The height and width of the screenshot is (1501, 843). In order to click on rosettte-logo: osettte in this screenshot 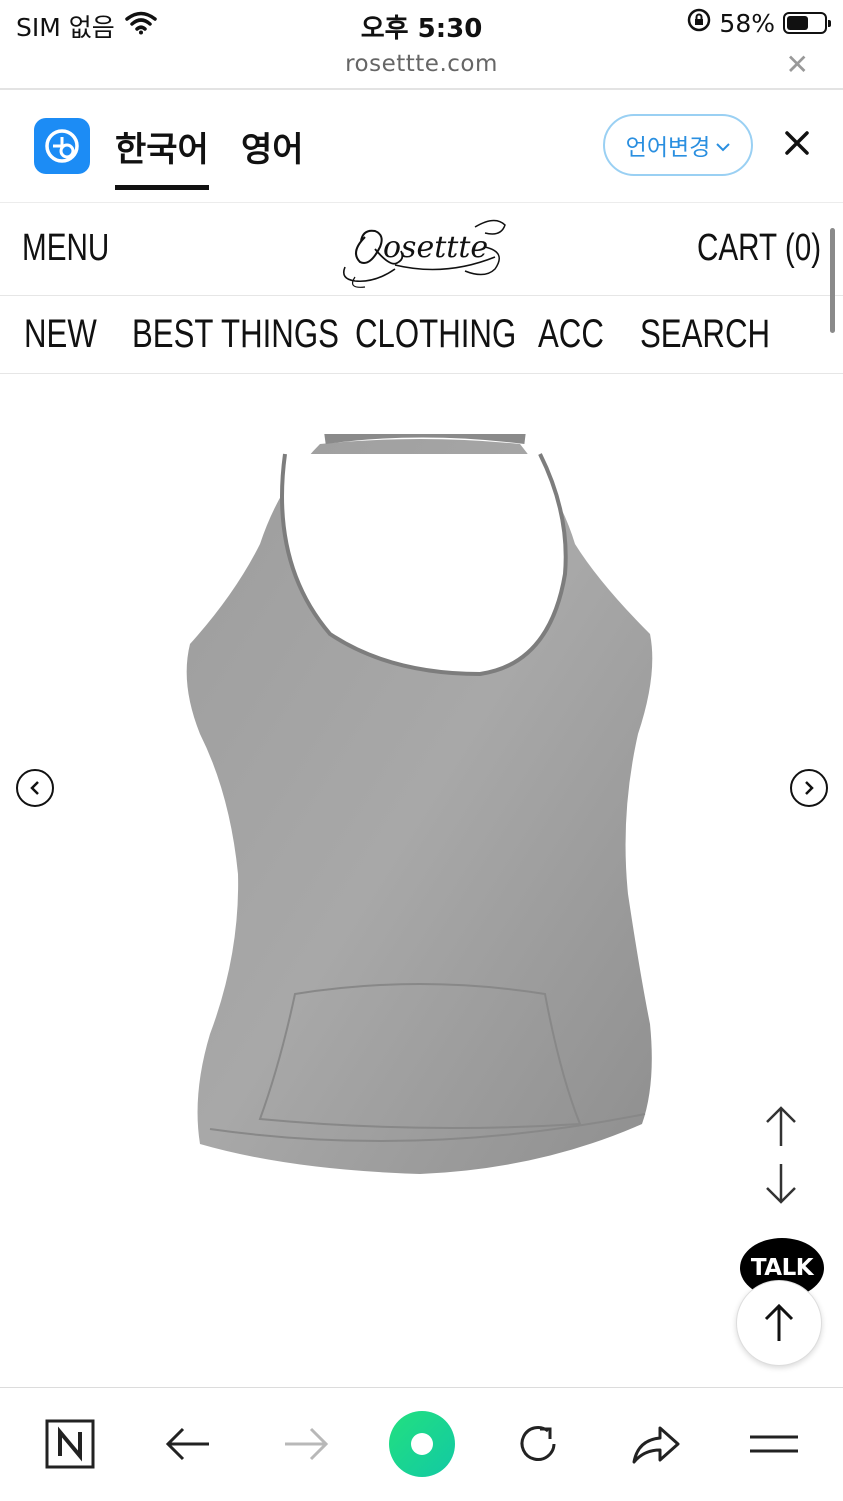, I will do `click(422, 250)`.